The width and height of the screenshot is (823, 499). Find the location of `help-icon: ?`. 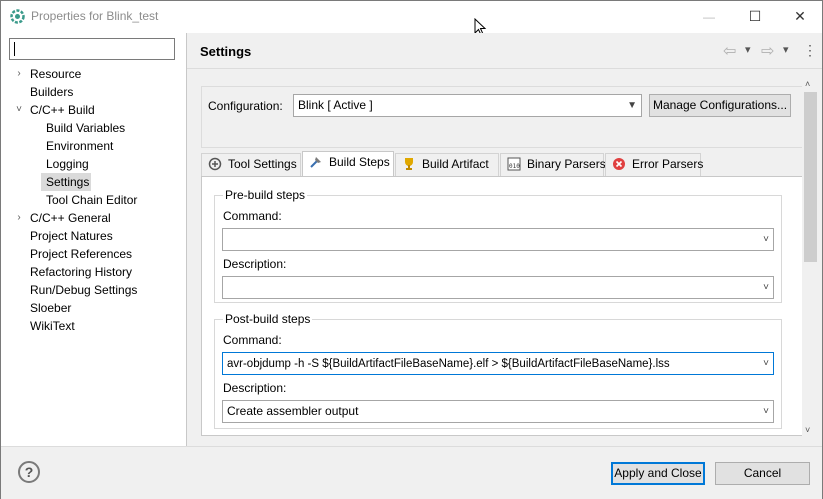

help-icon: ? is located at coordinates (29, 472).